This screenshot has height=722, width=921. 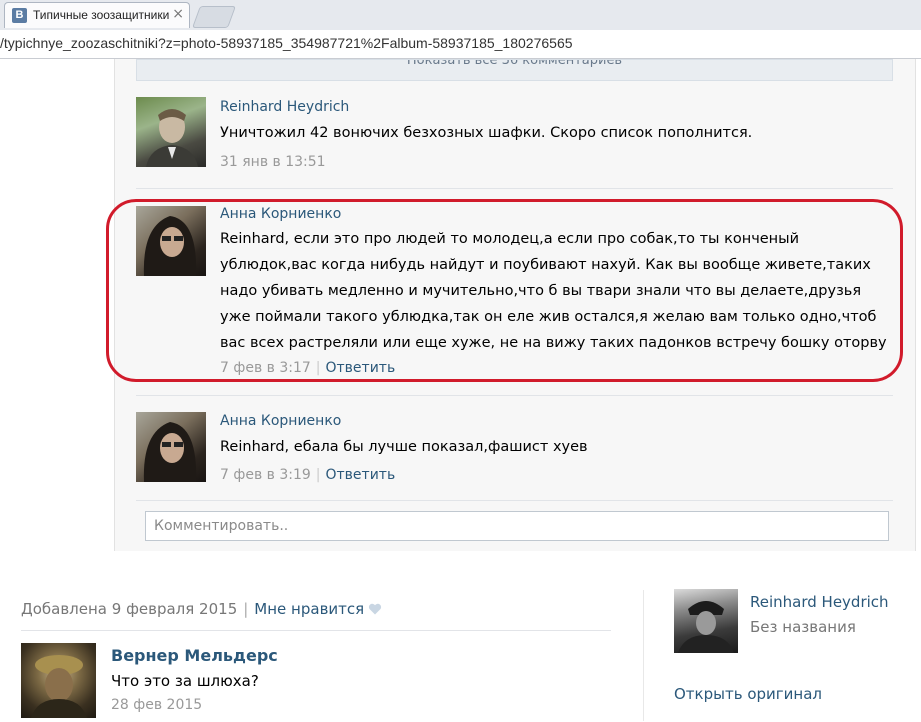 I want to click on comment-date-link: 31 янв в 13:51, so click(x=273, y=162).